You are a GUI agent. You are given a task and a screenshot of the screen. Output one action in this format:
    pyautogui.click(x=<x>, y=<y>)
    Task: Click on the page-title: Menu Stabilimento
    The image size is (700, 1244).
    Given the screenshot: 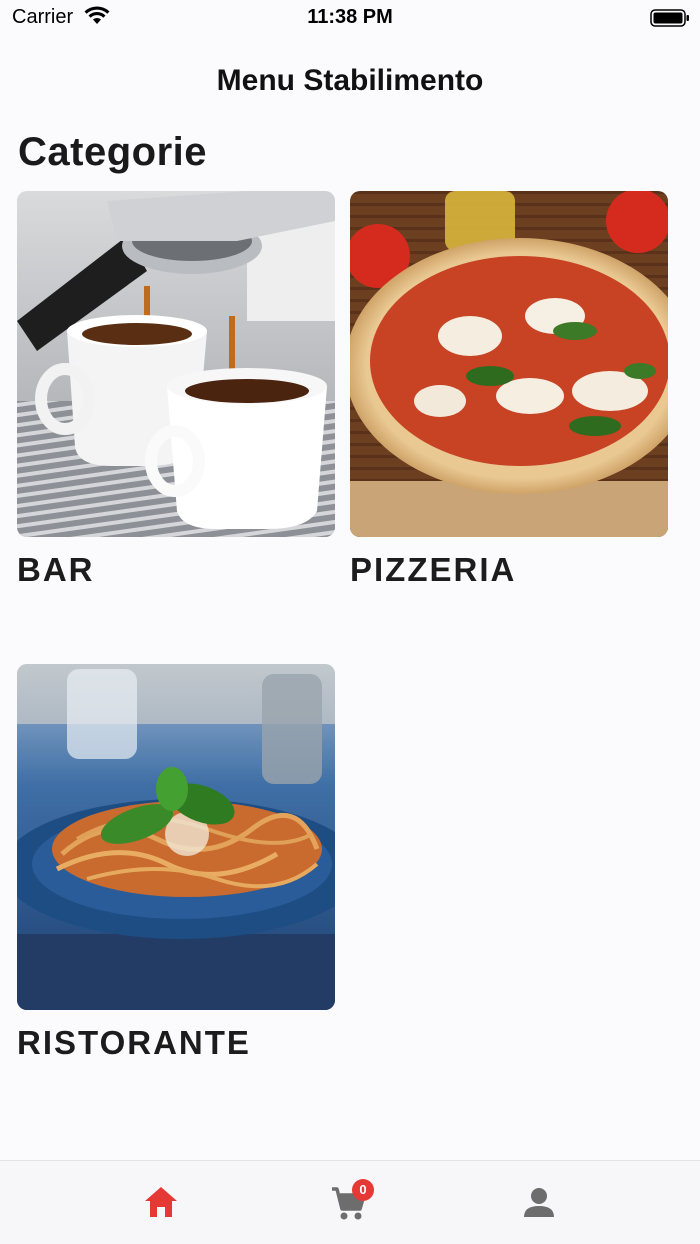 What is the action you would take?
    pyautogui.click(x=350, y=80)
    